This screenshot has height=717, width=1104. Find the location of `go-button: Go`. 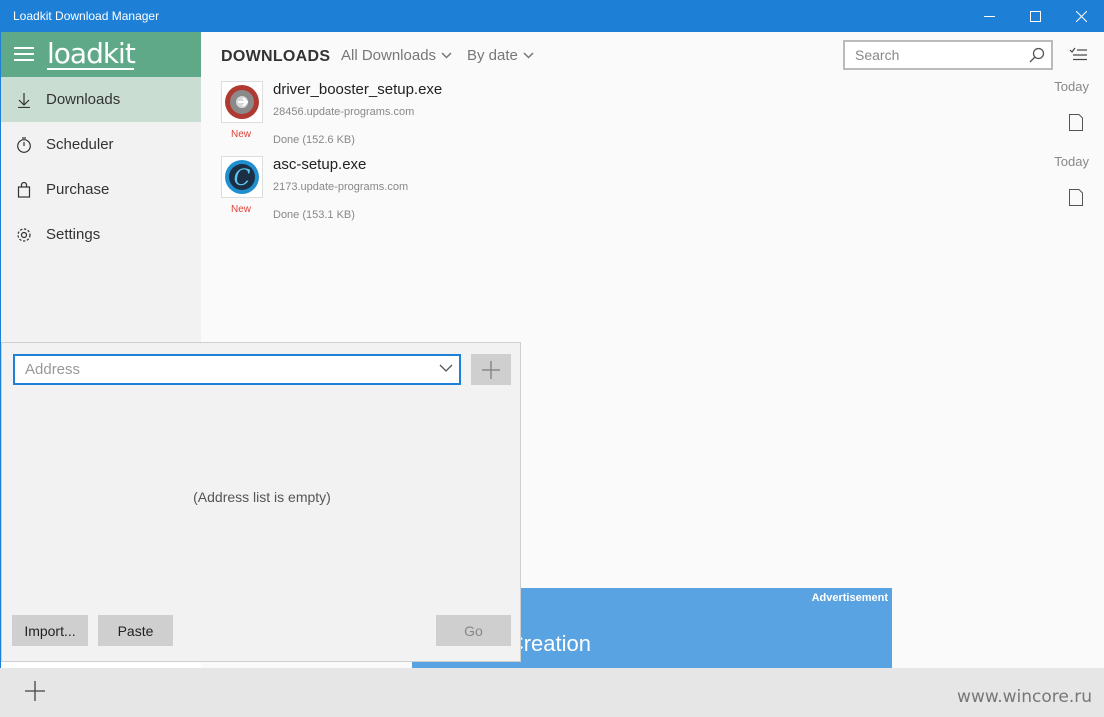

go-button: Go is located at coordinates (473, 630).